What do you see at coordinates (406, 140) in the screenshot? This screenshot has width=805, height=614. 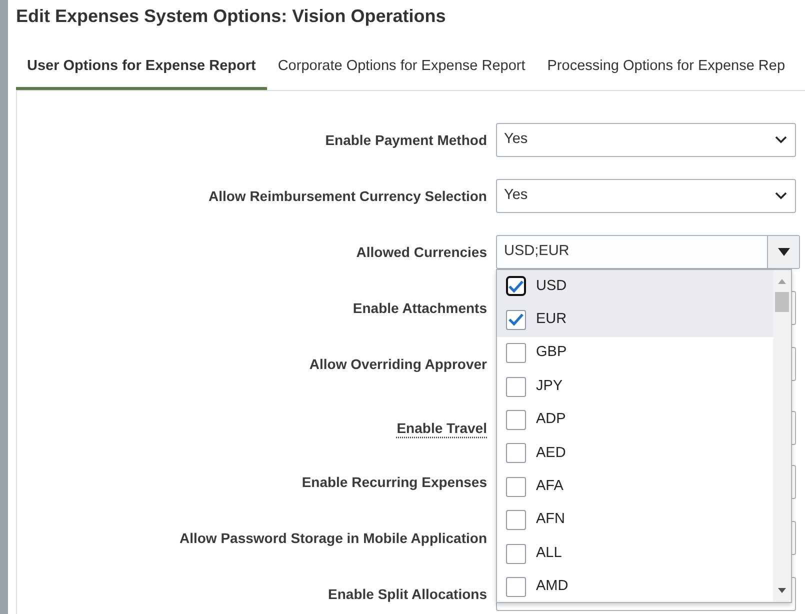 I see `field-label: Enable Payment Method` at bounding box center [406, 140].